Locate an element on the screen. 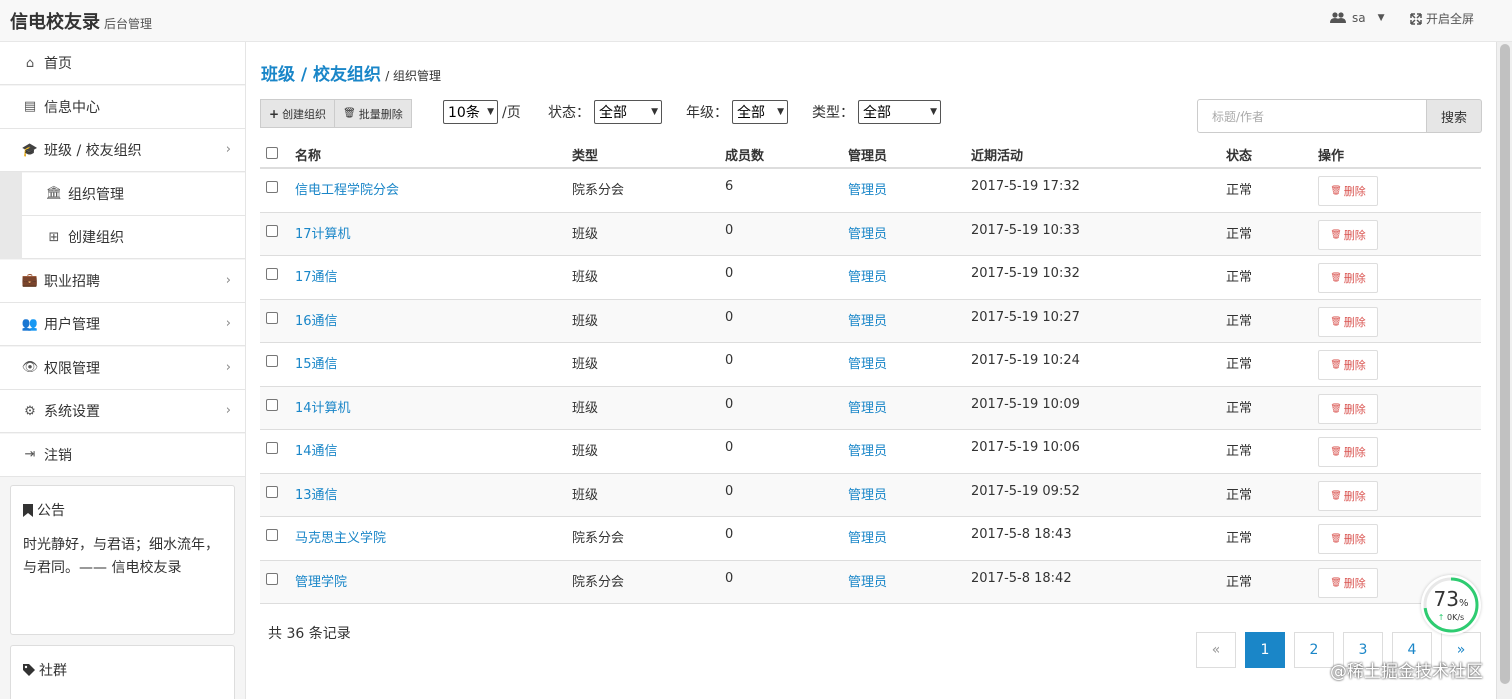  page-size-value: 10条 is located at coordinates (464, 113).